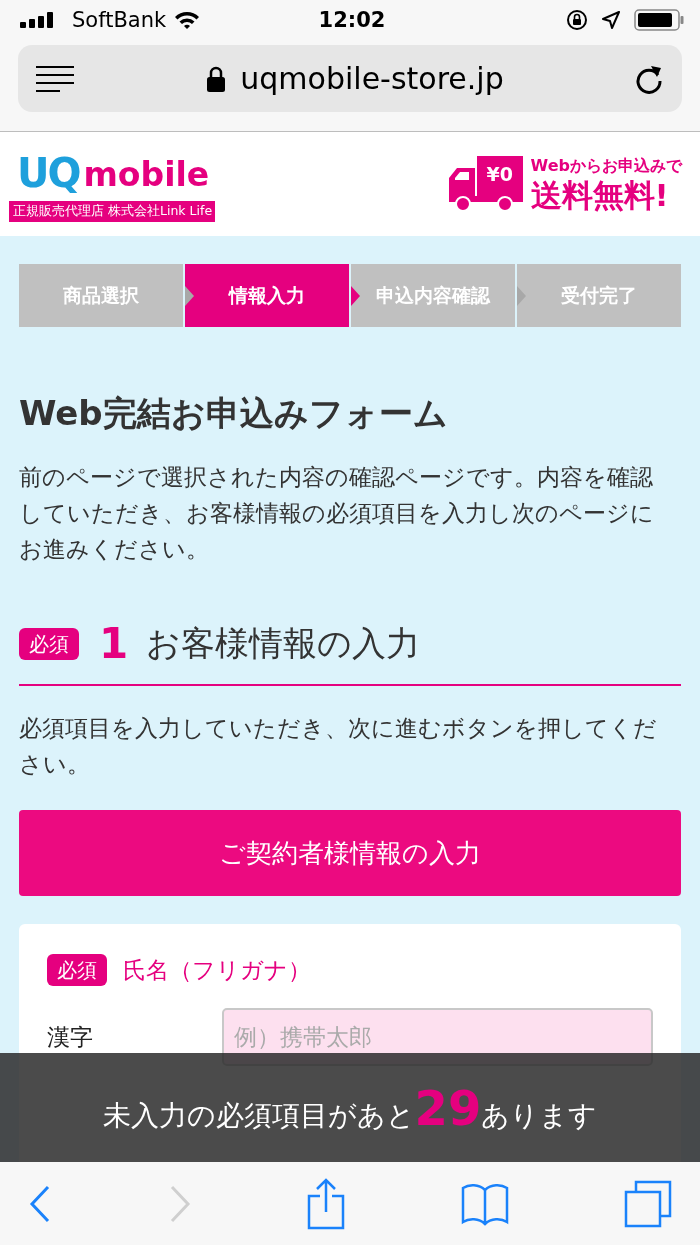  What do you see at coordinates (352, 20) in the screenshot?
I see `clock-time: 12:02` at bounding box center [352, 20].